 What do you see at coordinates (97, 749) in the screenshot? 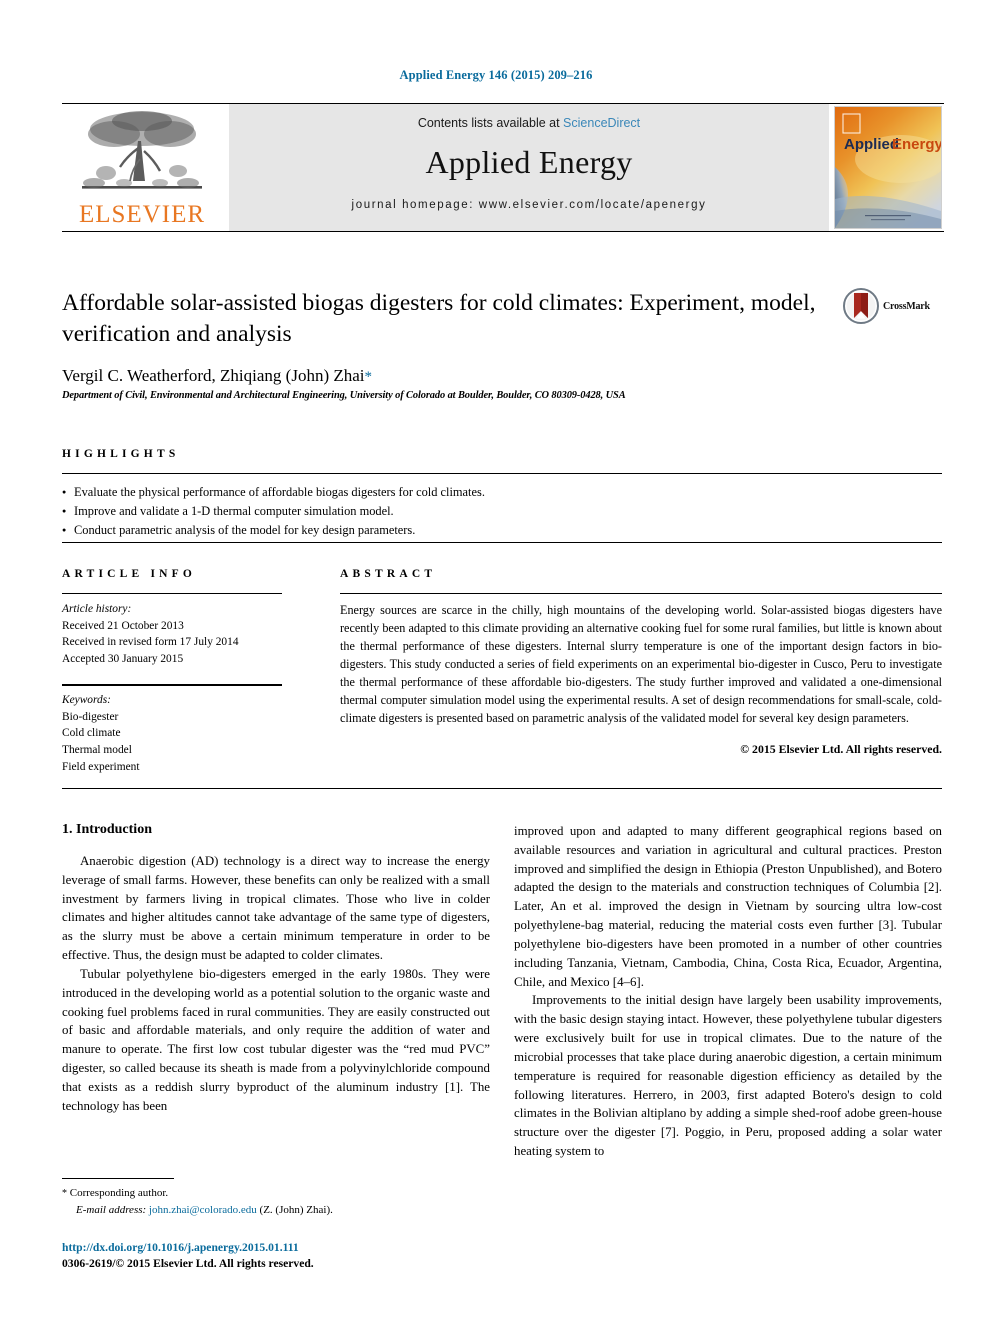
I see `keyword-item: Thermal model` at bounding box center [97, 749].